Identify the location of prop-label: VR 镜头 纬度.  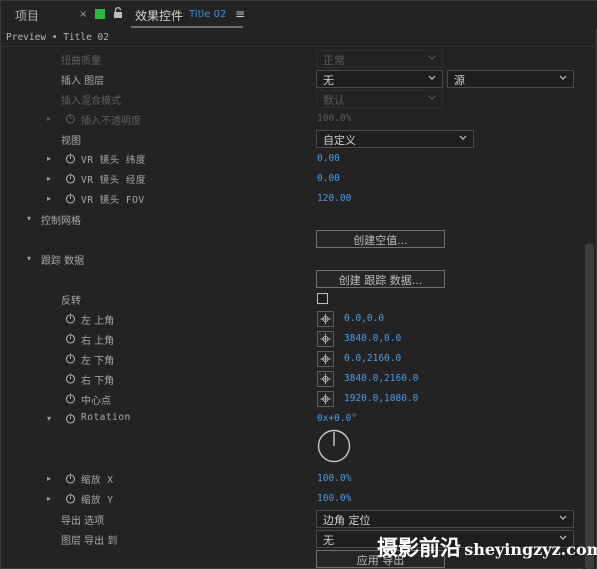
(113, 160).